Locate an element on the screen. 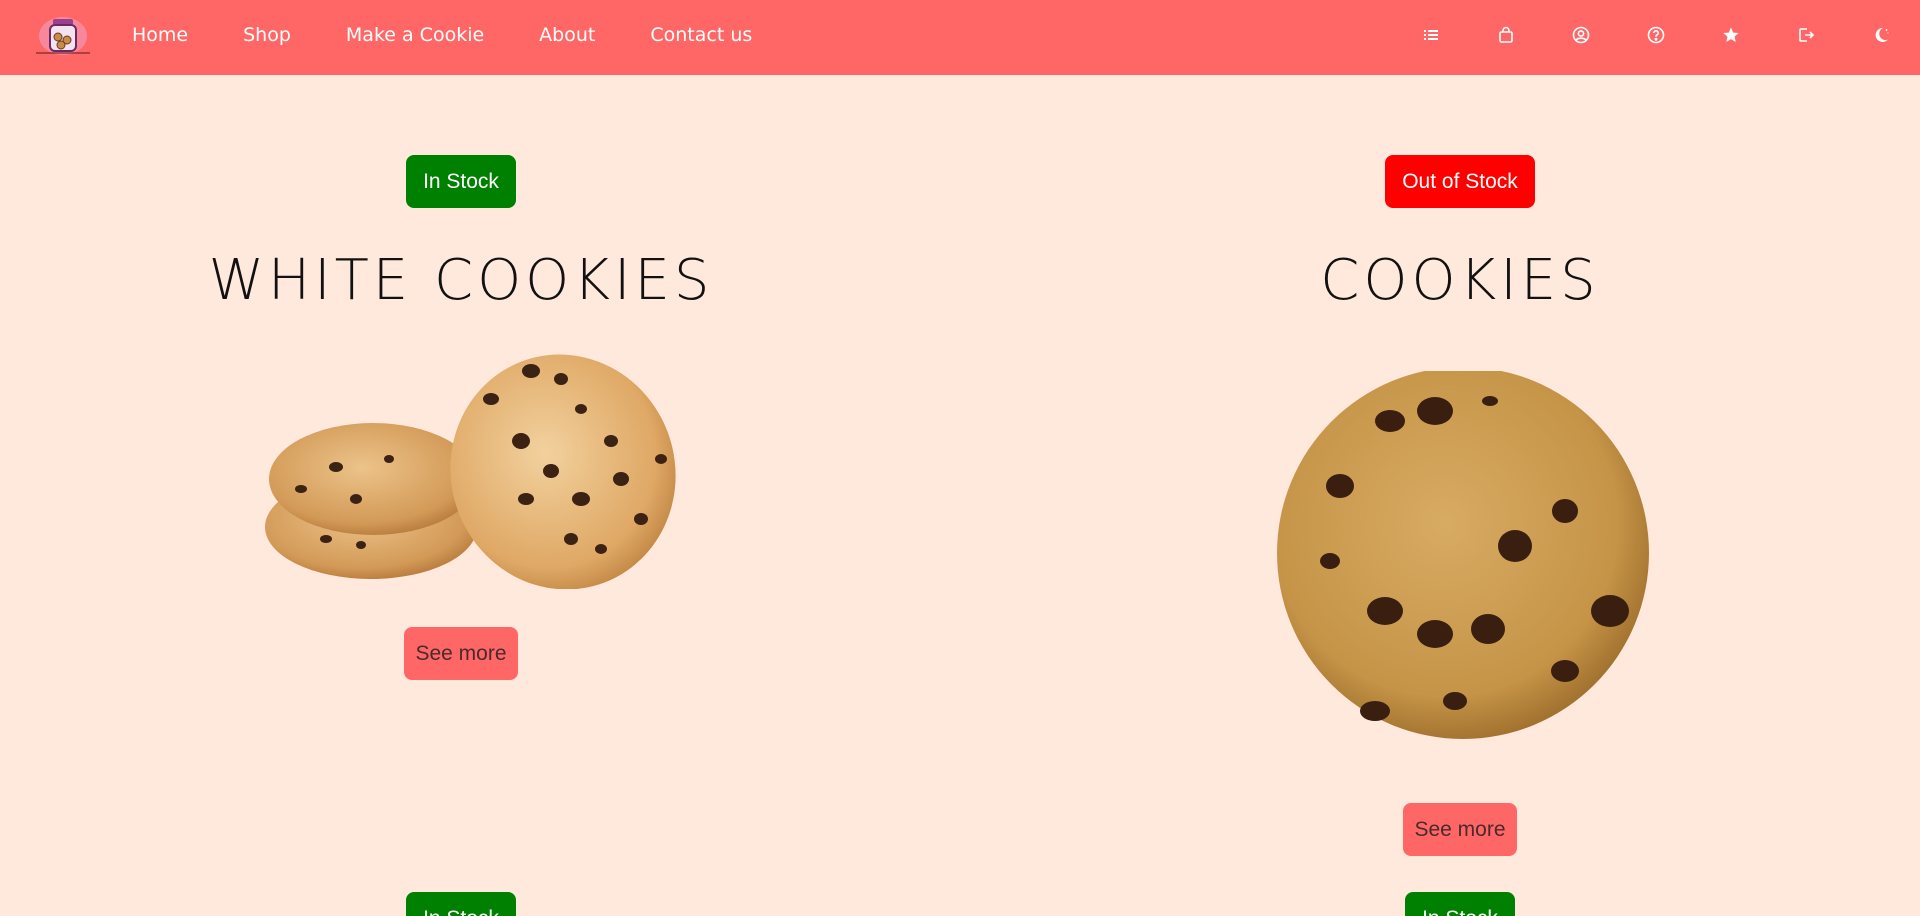 The height and width of the screenshot is (916, 1920). nav-link-home: Home is located at coordinates (160, 35).